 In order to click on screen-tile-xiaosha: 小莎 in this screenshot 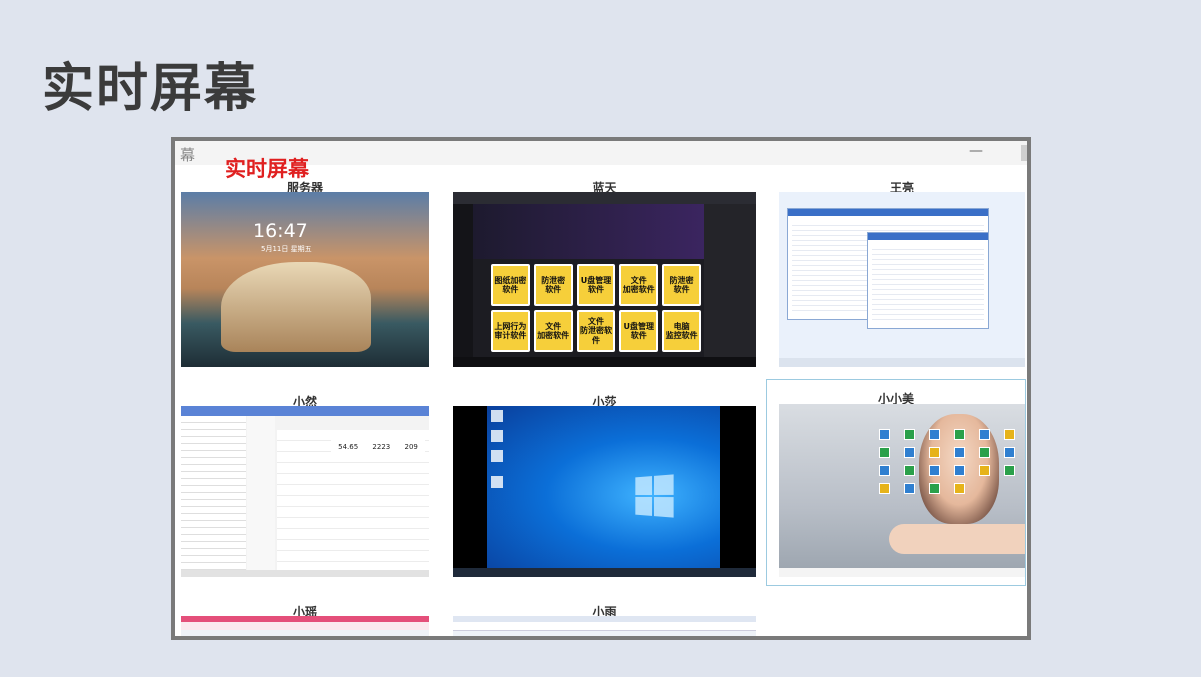, I will do `click(604, 485)`.